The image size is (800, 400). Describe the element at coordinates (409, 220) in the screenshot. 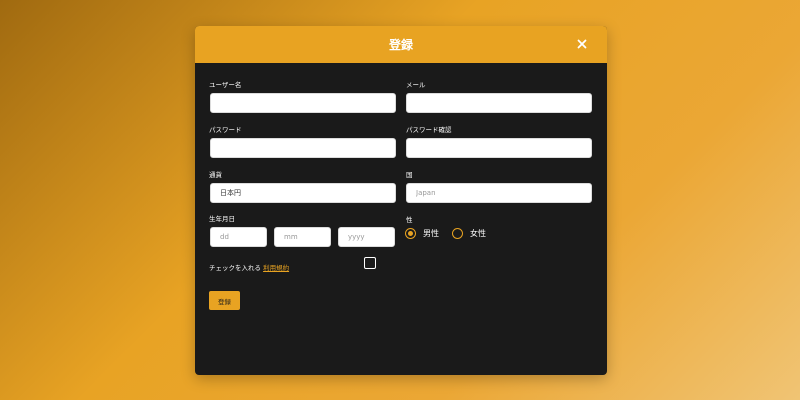

I see `gender-label: 性` at that location.